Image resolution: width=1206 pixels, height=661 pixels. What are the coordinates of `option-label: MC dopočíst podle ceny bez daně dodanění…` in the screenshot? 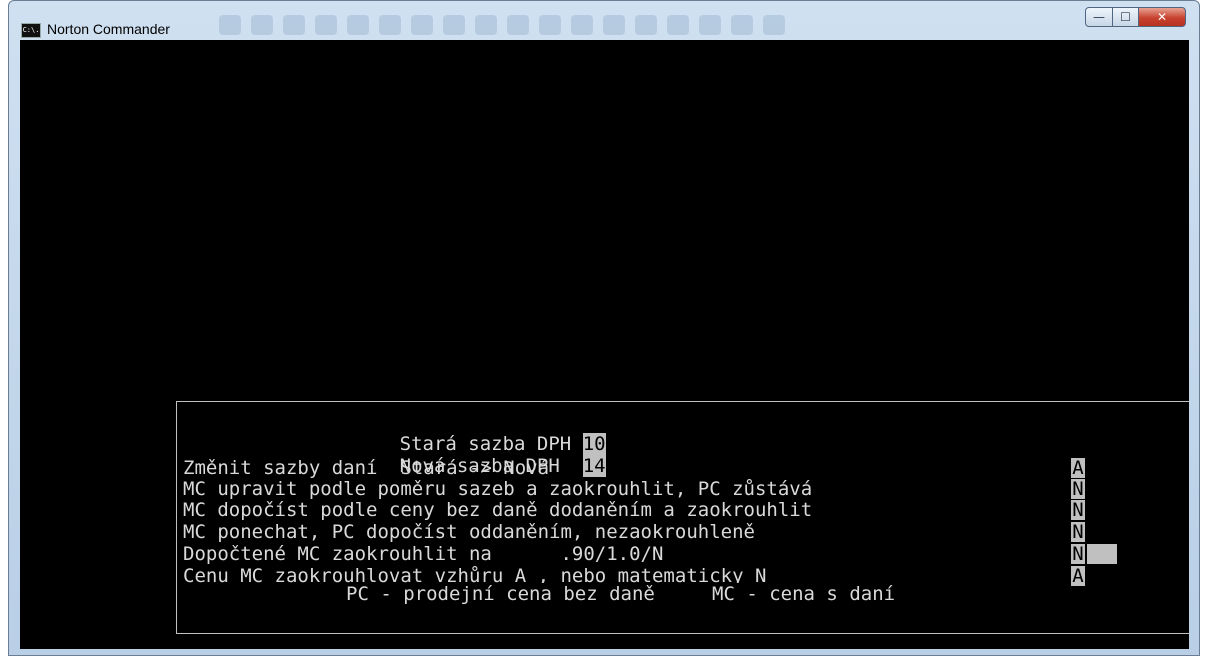 It's located at (498, 510).